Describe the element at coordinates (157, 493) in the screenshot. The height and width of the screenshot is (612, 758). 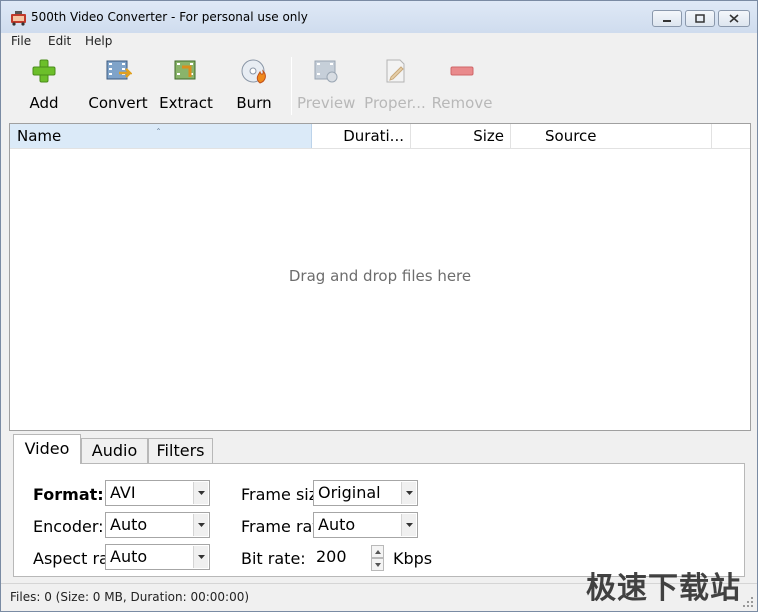
I see `format-select: AVI` at that location.